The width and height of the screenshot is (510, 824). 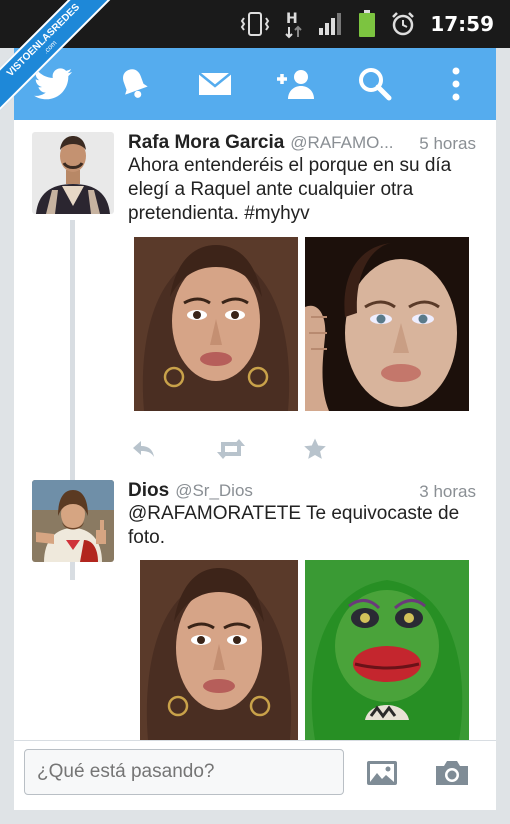 What do you see at coordinates (331, 24) in the screenshot?
I see `signal-icon` at bounding box center [331, 24].